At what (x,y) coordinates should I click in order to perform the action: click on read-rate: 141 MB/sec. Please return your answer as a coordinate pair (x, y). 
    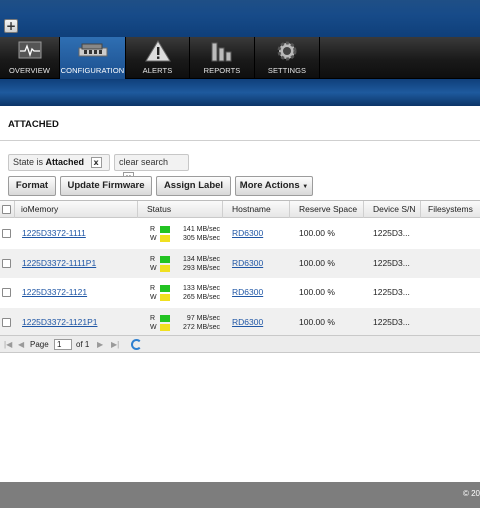
    Looking at the image, I should click on (201, 229).